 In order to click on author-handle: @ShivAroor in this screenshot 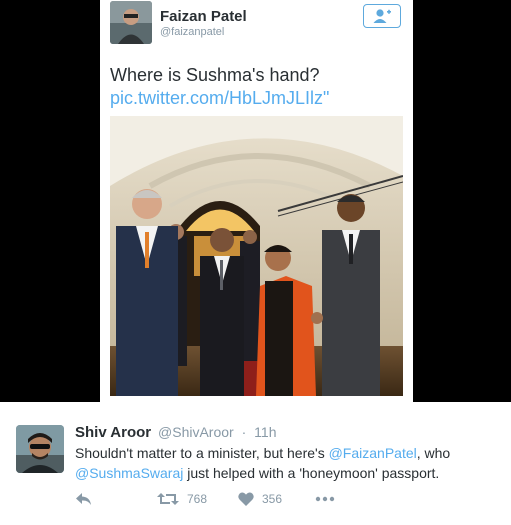, I will do `click(196, 432)`.